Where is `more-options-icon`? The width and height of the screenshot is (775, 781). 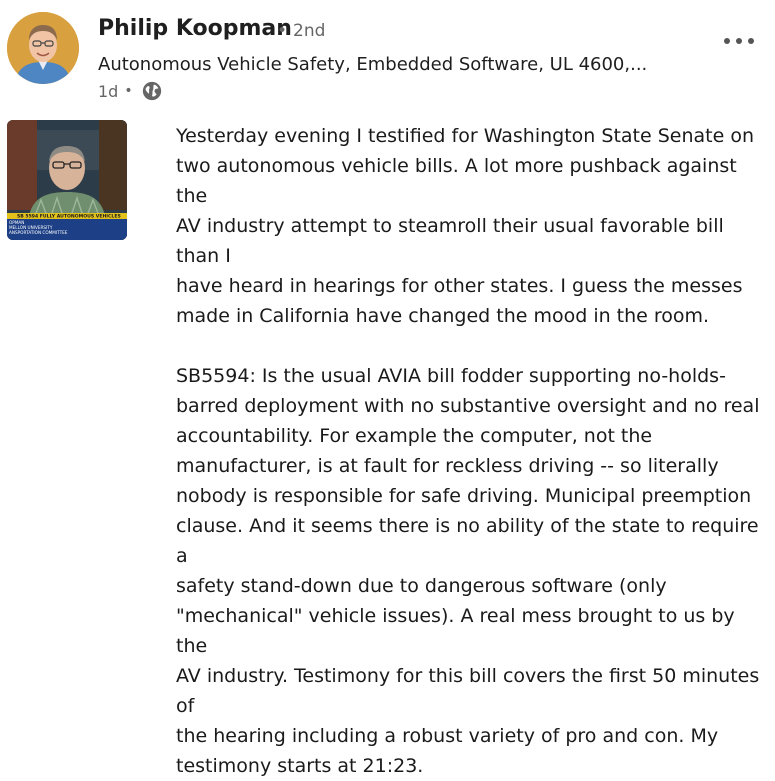 more-options-icon is located at coordinates (739, 41).